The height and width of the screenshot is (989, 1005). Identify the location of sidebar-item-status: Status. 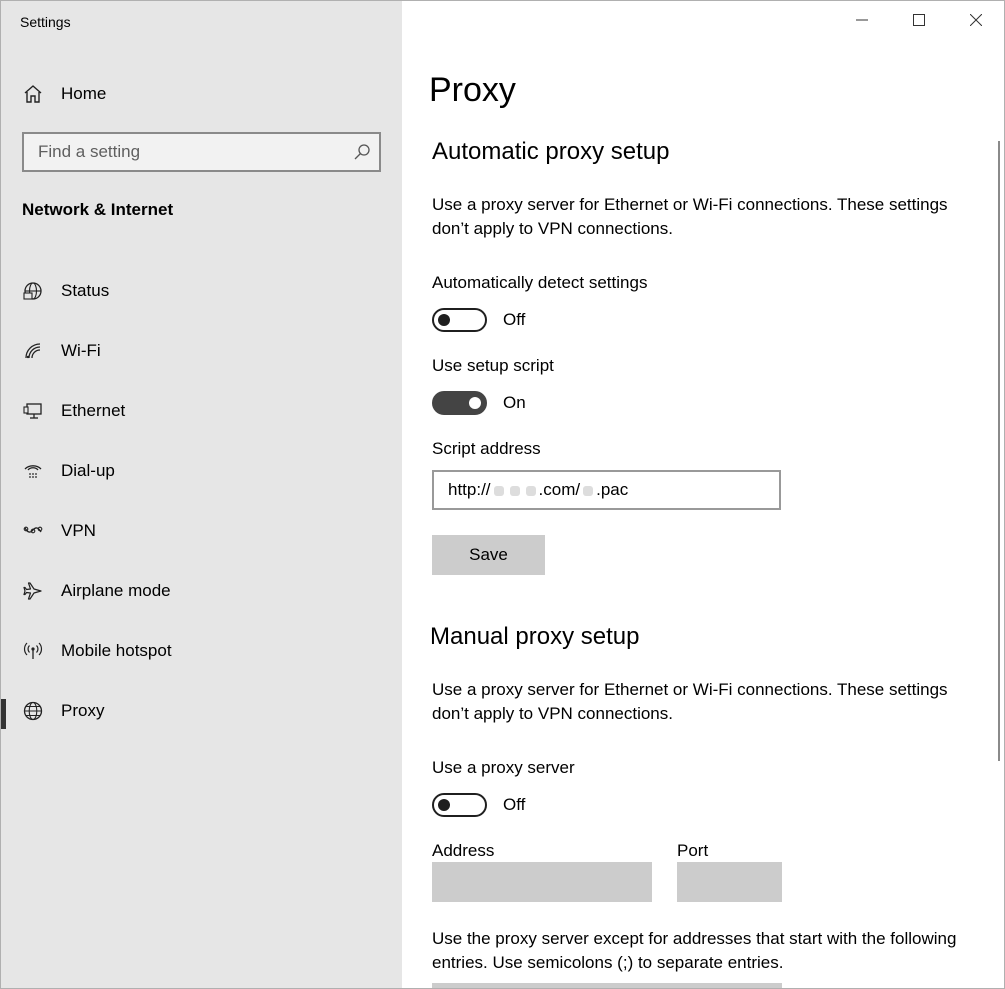
(201, 291).